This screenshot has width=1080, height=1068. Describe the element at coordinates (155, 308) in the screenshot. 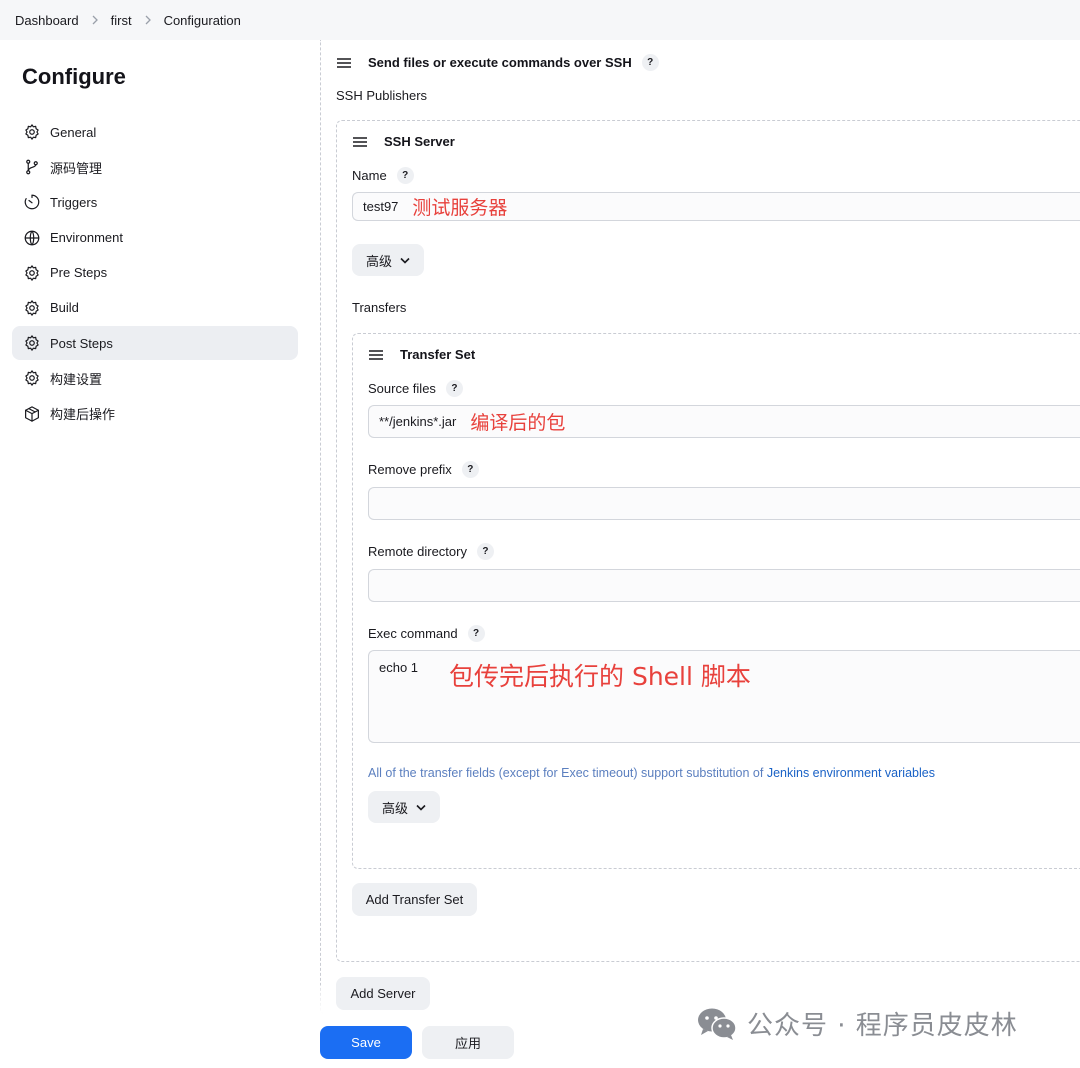

I see `sidebar-item-build: Build` at that location.